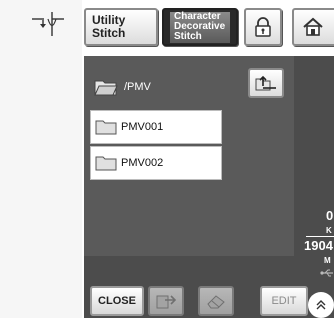  I want to click on lock-button, so click(263, 27).